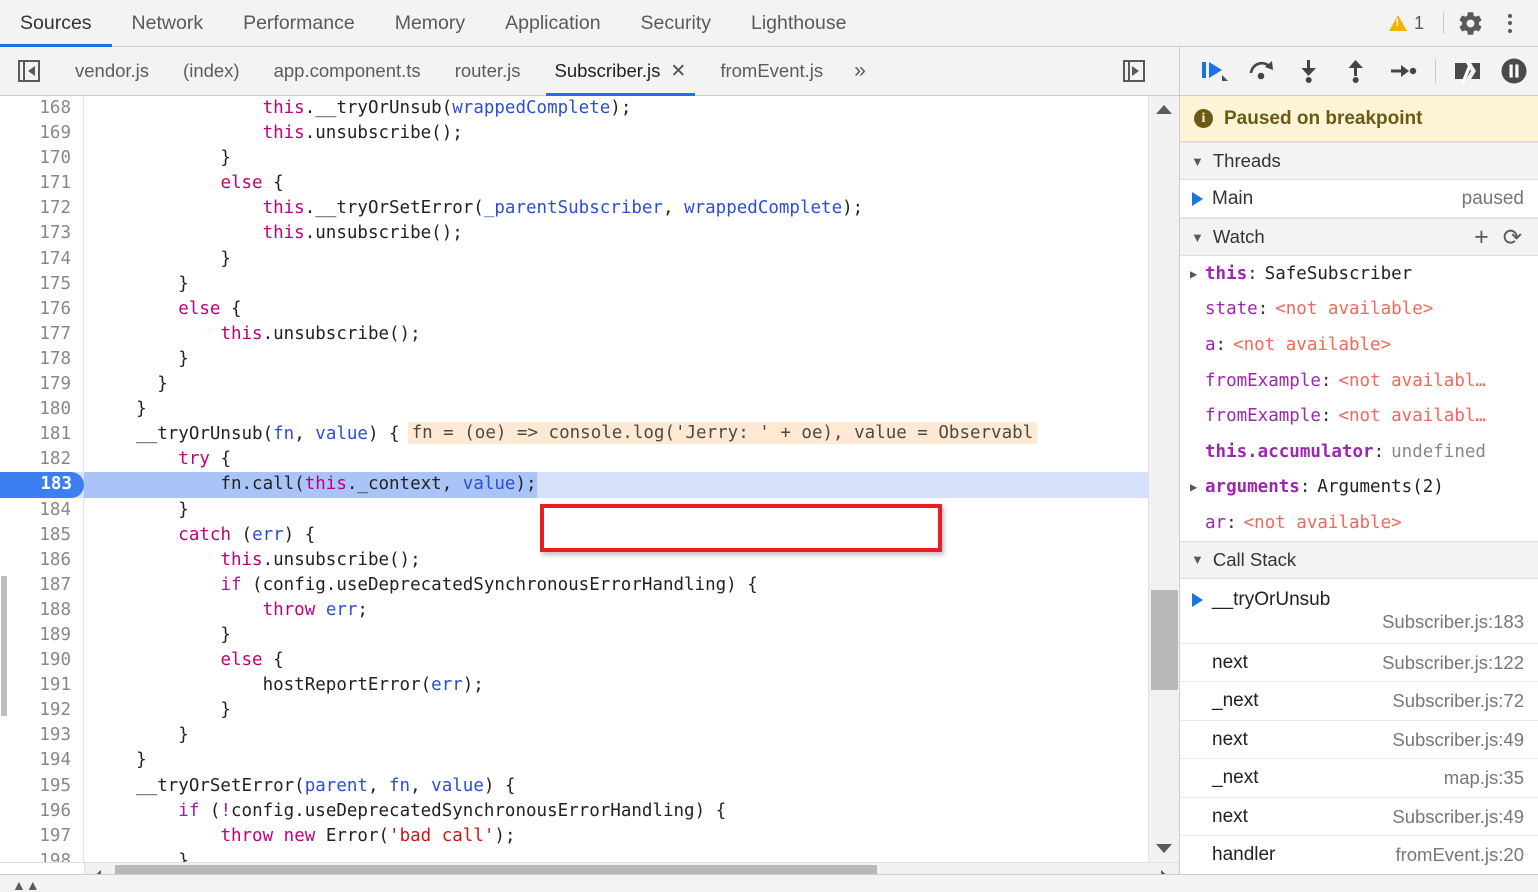 This screenshot has width=1538, height=892. Describe the element at coordinates (574, 334) in the screenshot. I see `code-line: 177 this.unsubscribe();` at that location.